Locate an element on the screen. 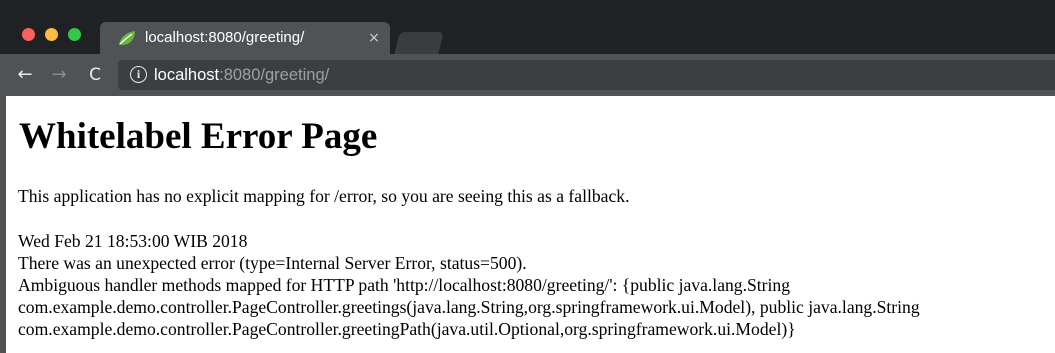 The width and height of the screenshot is (1055, 353). tab-close-icon: × is located at coordinates (374, 38).